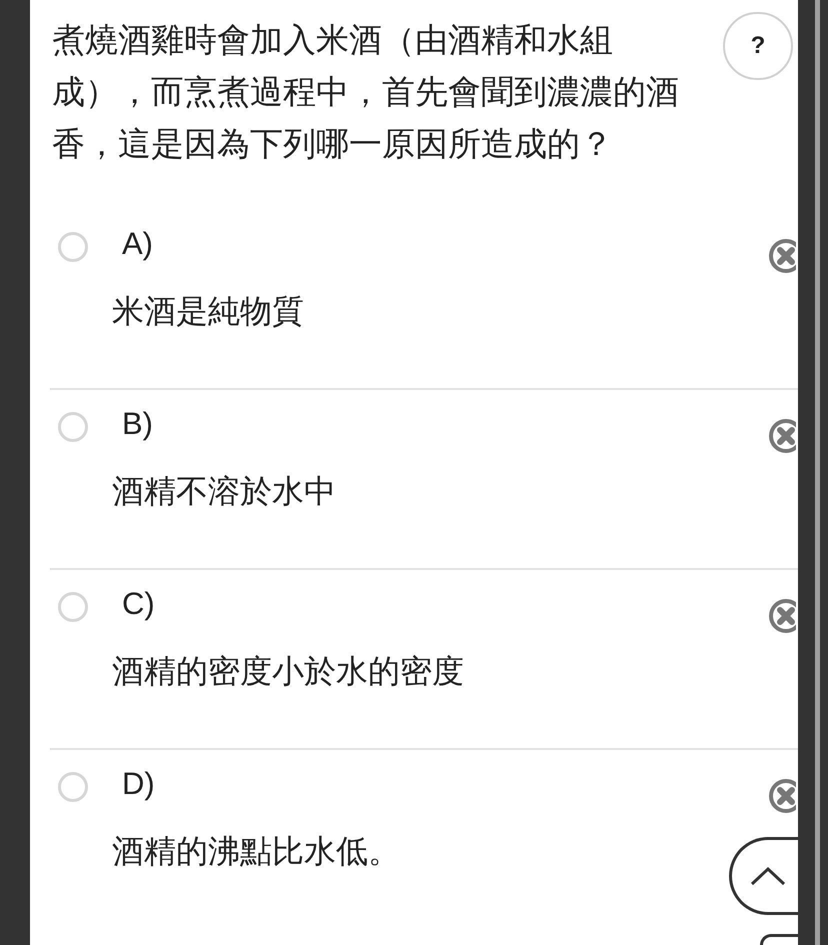 The height and width of the screenshot is (945, 828). I want to click on option-label: D), so click(138, 784).